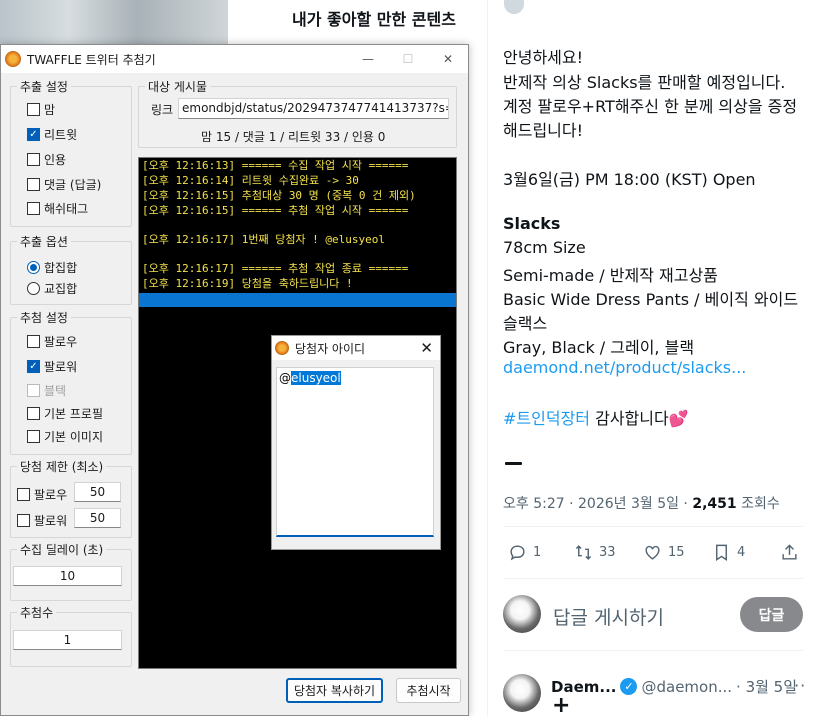 This screenshot has width=817, height=716. I want to click on winner-textbox: @elusyeol, so click(355, 452).